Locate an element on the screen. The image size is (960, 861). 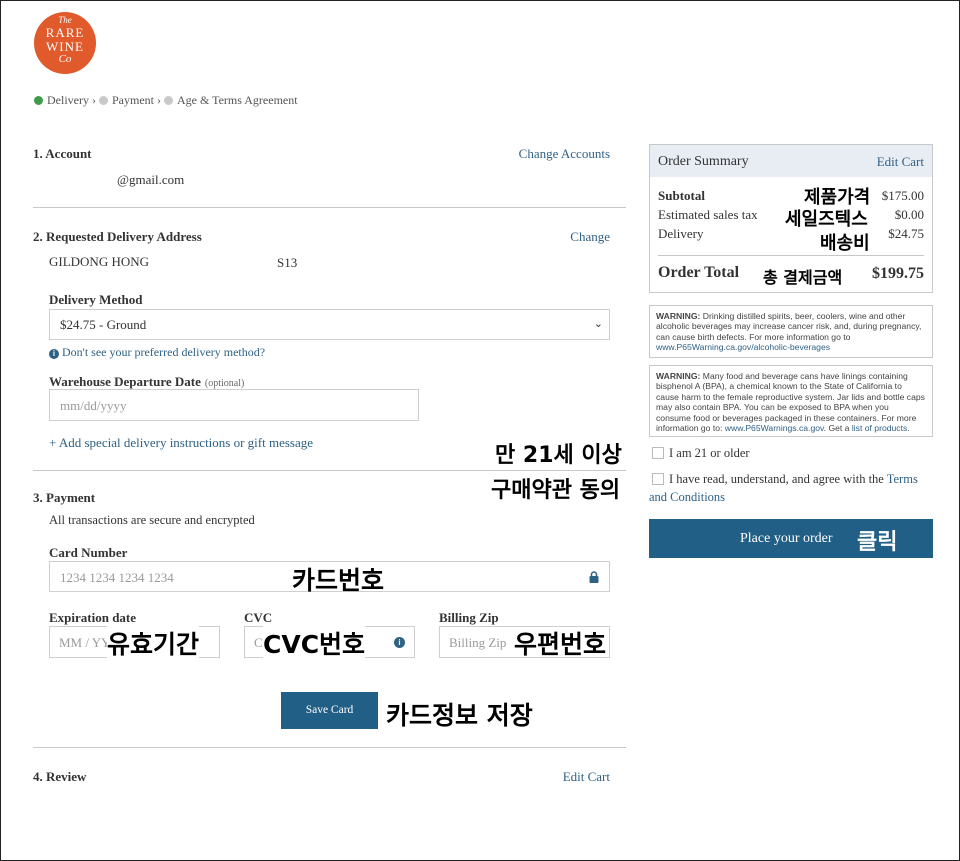
breadcrumb-step-age-terms: Age & Terms Agreement is located at coordinates (230, 100).